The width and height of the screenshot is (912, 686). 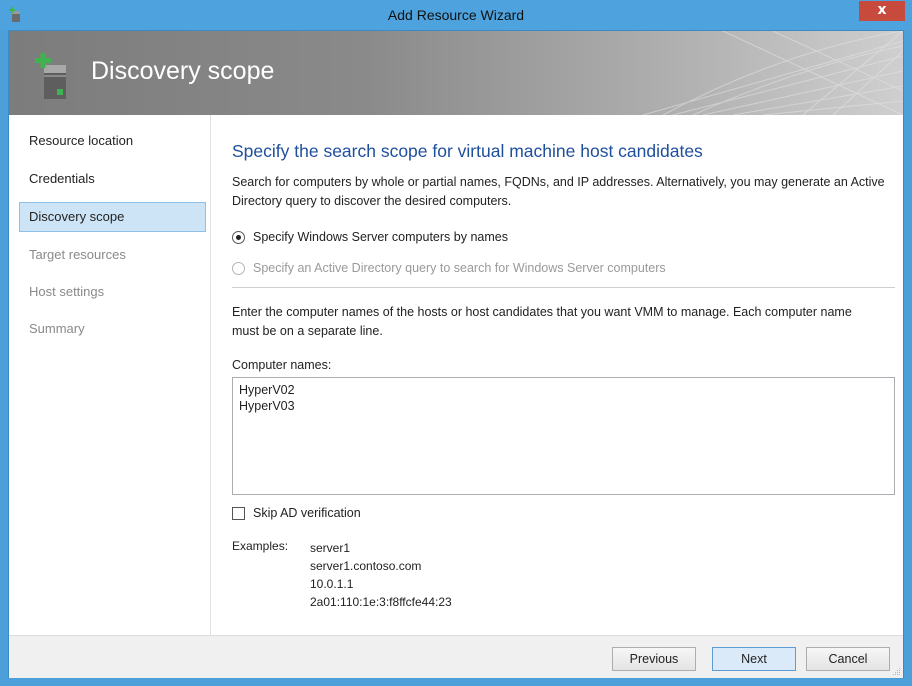 I want to click on title-bar: Add Resource Wizard x, so click(x=456, y=15).